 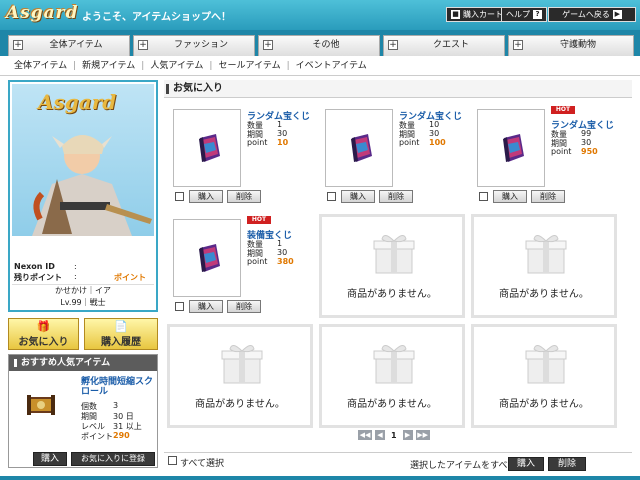 I want to click on select-all-label: すべて選択, so click(x=202, y=464).